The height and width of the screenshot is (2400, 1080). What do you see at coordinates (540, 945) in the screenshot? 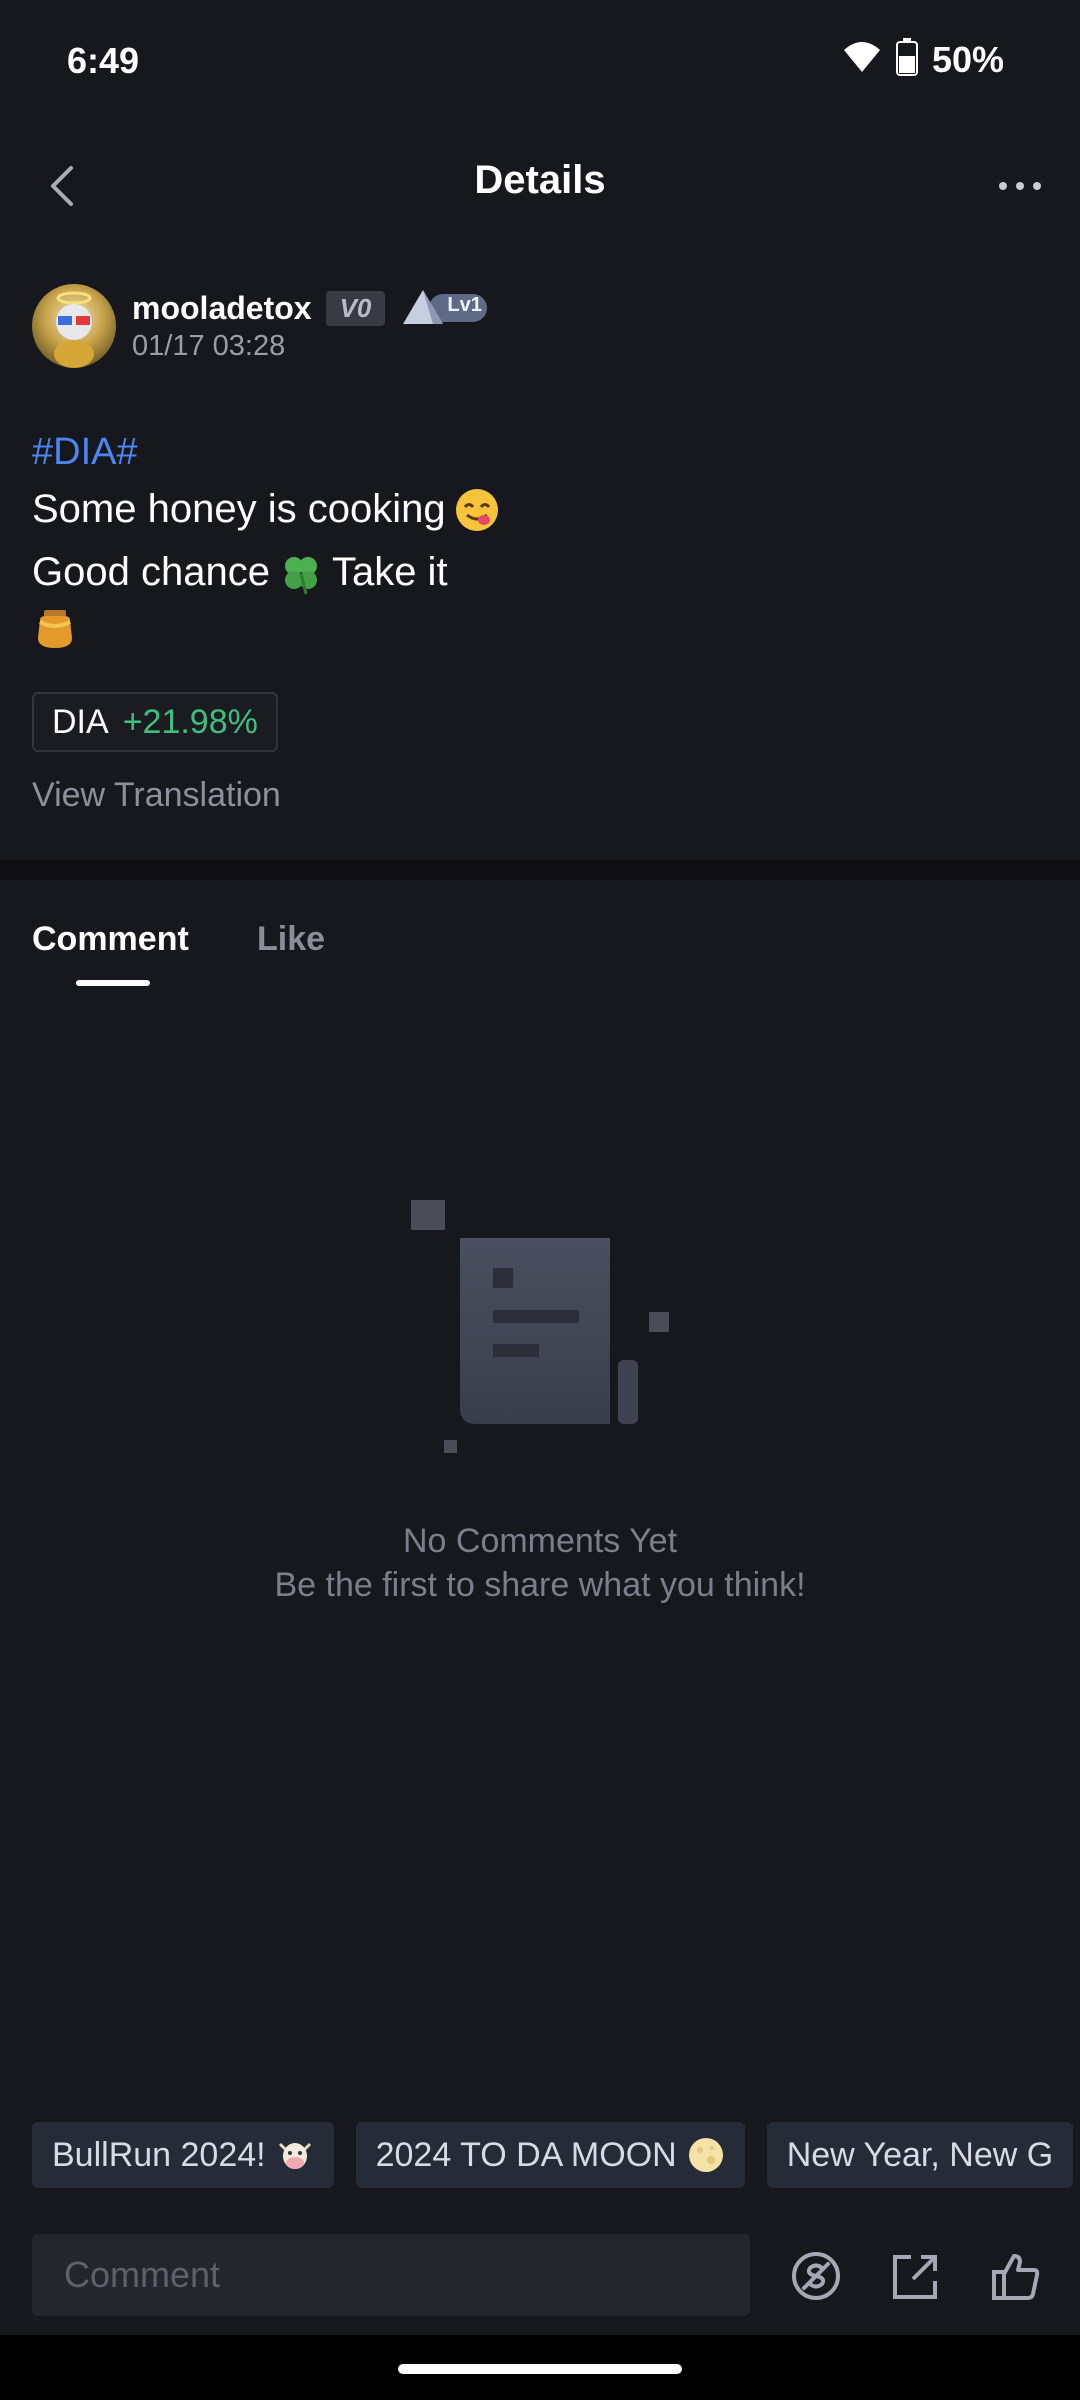
I see `tab-bar: Comment Like` at bounding box center [540, 945].